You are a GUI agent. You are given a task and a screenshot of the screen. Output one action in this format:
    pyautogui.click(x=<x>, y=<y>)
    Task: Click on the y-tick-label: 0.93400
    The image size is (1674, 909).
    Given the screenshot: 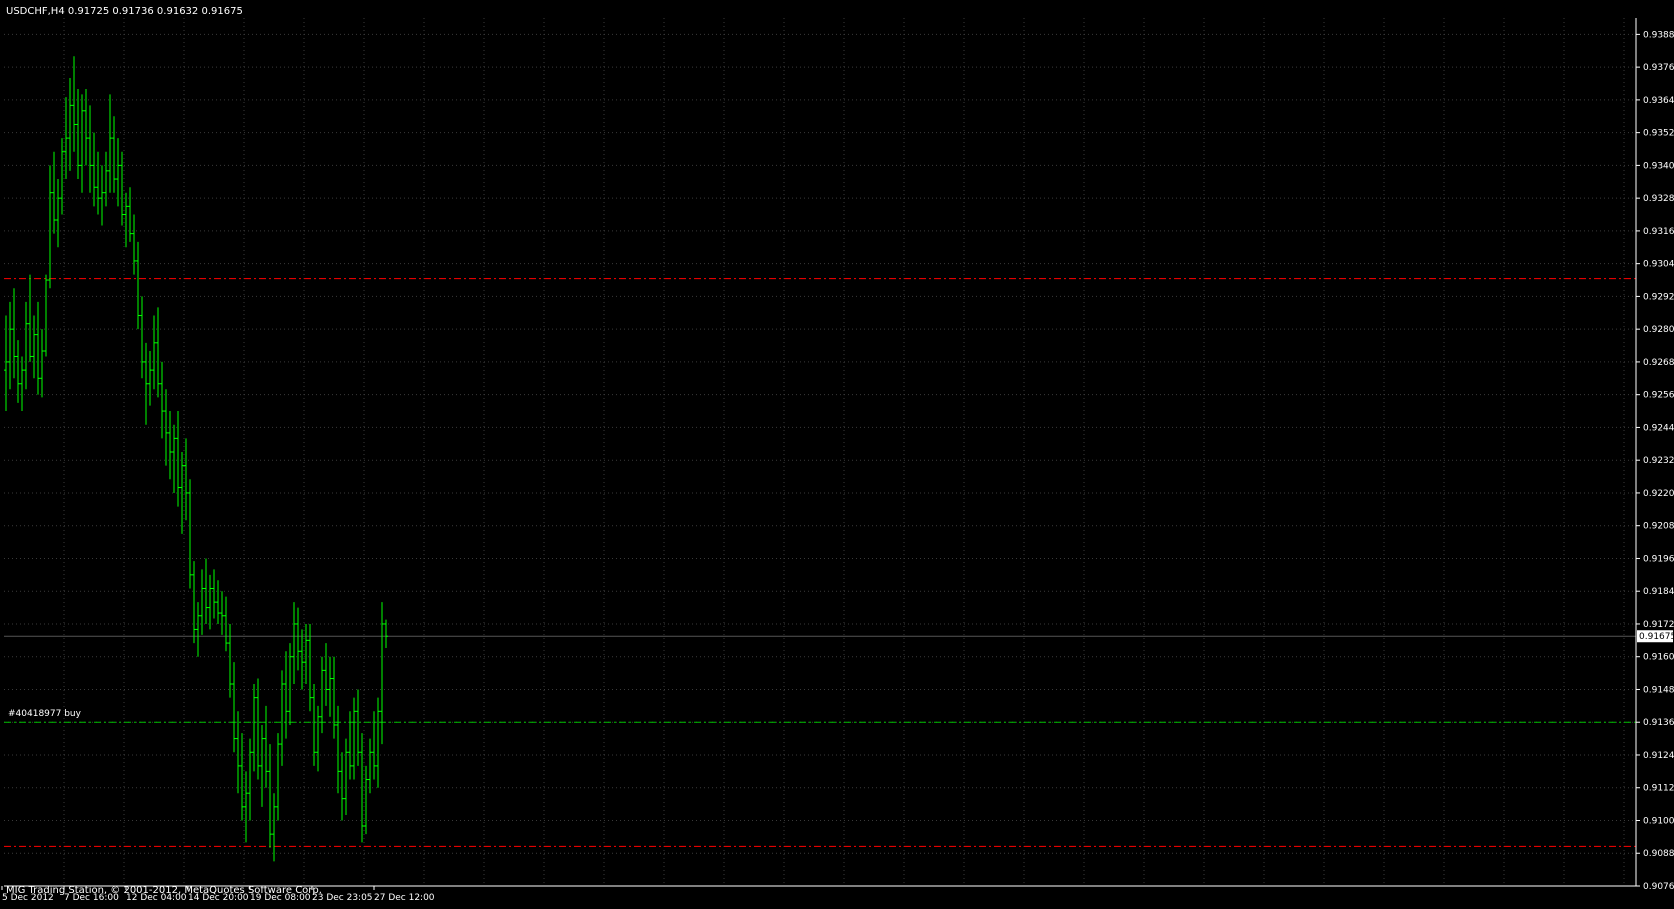 What is the action you would take?
    pyautogui.click(x=1658, y=166)
    